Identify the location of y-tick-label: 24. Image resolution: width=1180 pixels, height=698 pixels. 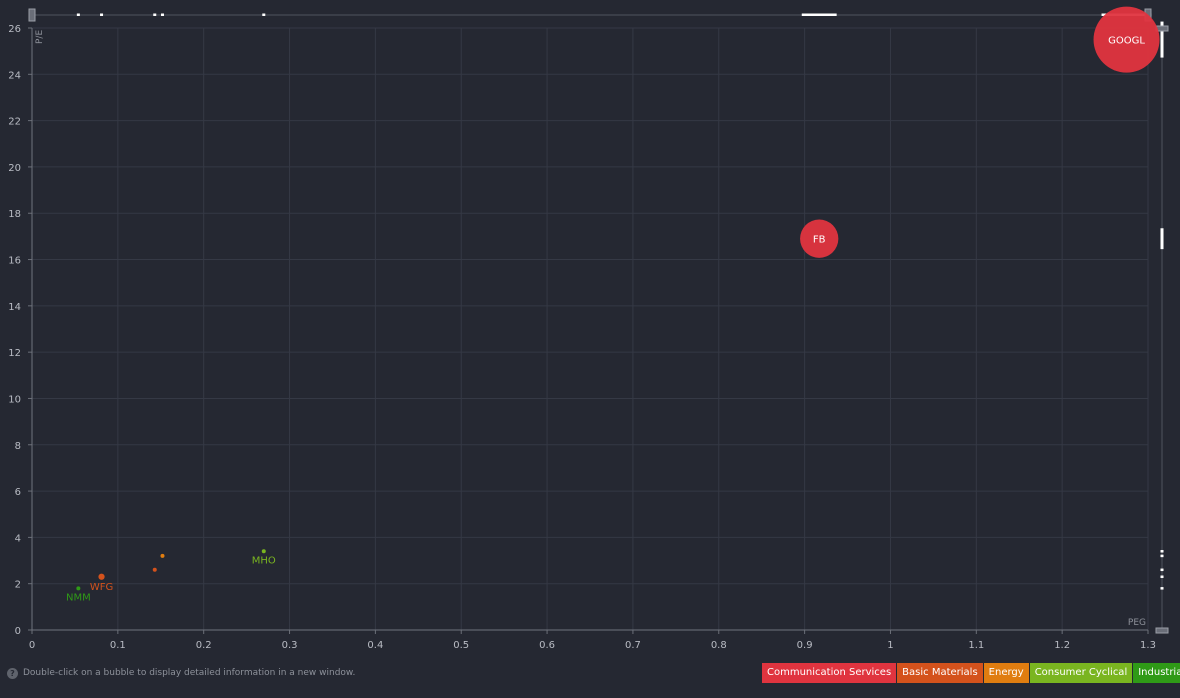
(14, 75).